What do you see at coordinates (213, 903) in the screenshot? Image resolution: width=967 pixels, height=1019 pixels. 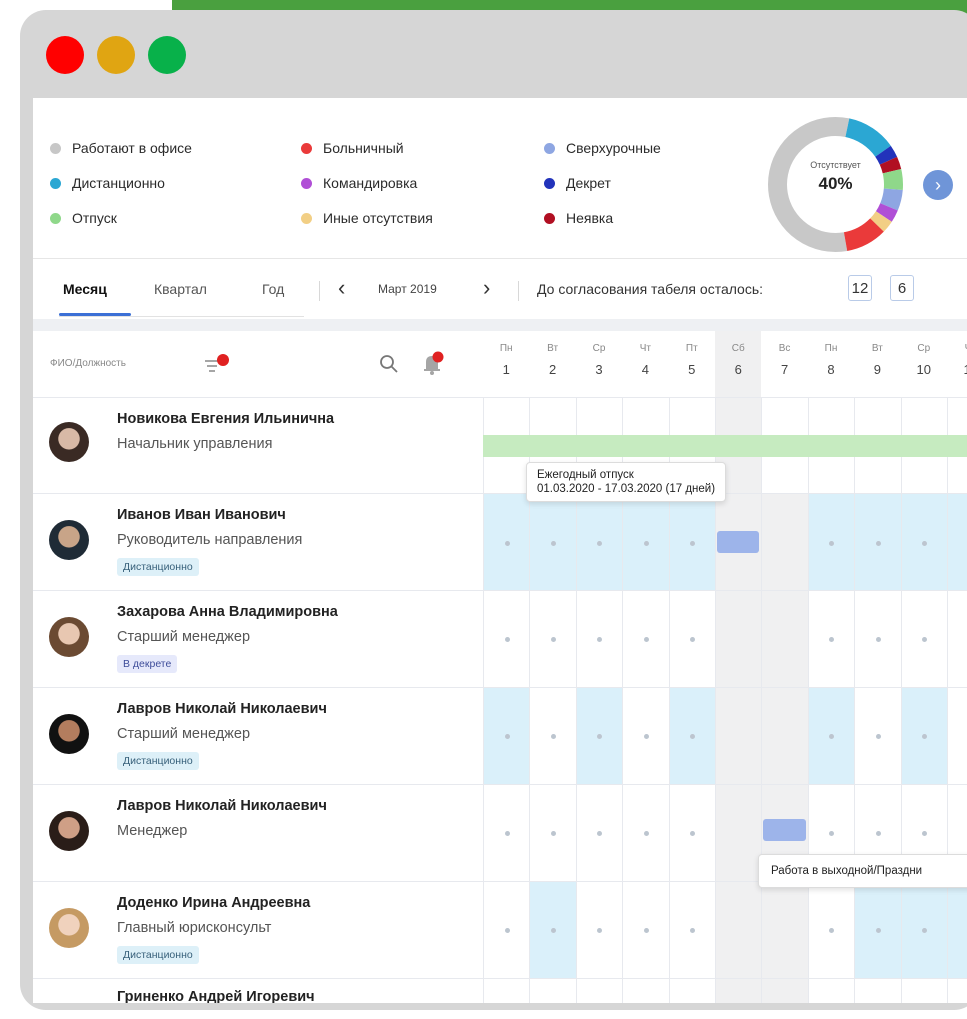 I see `employee-name: Доденко Ирина Андреевна` at bounding box center [213, 903].